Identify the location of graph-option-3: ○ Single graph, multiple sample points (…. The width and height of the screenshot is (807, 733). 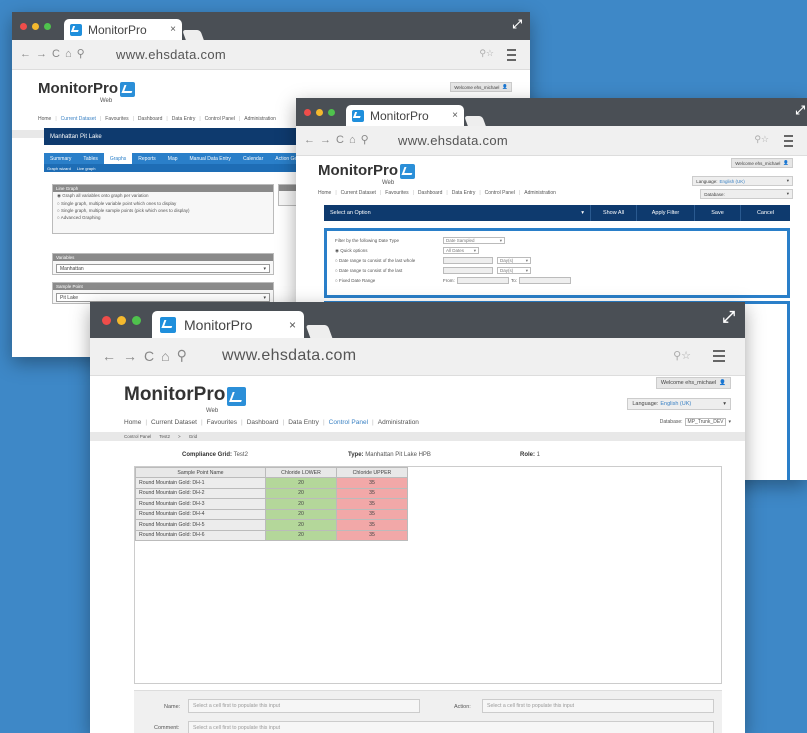
(163, 210).